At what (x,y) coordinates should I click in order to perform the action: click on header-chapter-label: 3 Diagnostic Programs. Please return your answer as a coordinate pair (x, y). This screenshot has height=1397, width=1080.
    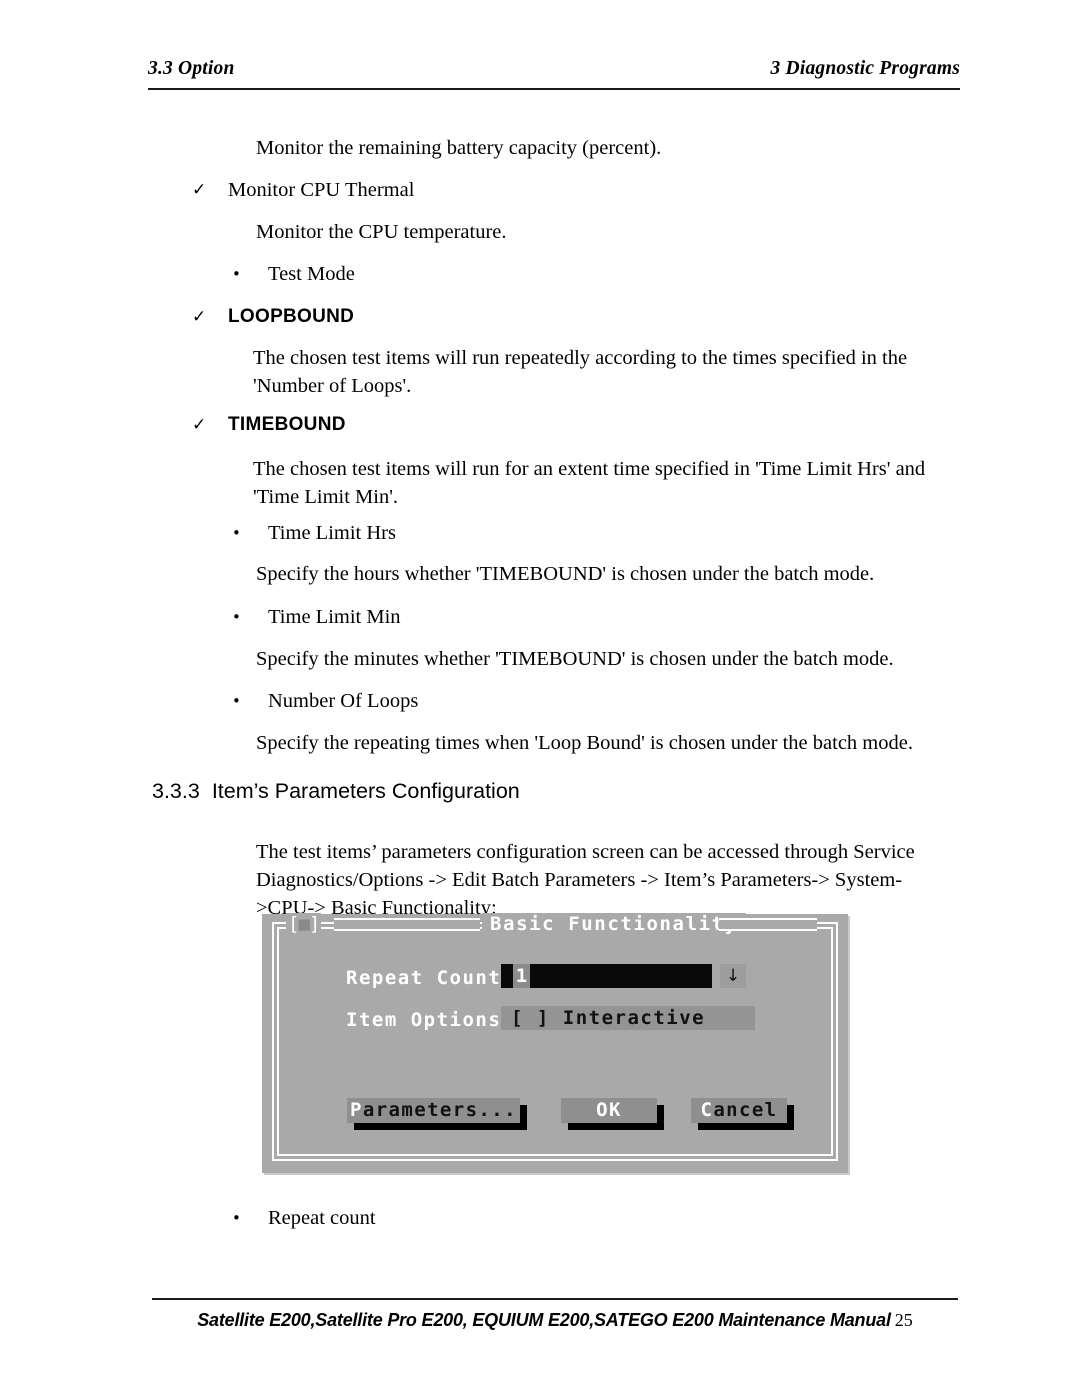
    Looking at the image, I should click on (865, 68).